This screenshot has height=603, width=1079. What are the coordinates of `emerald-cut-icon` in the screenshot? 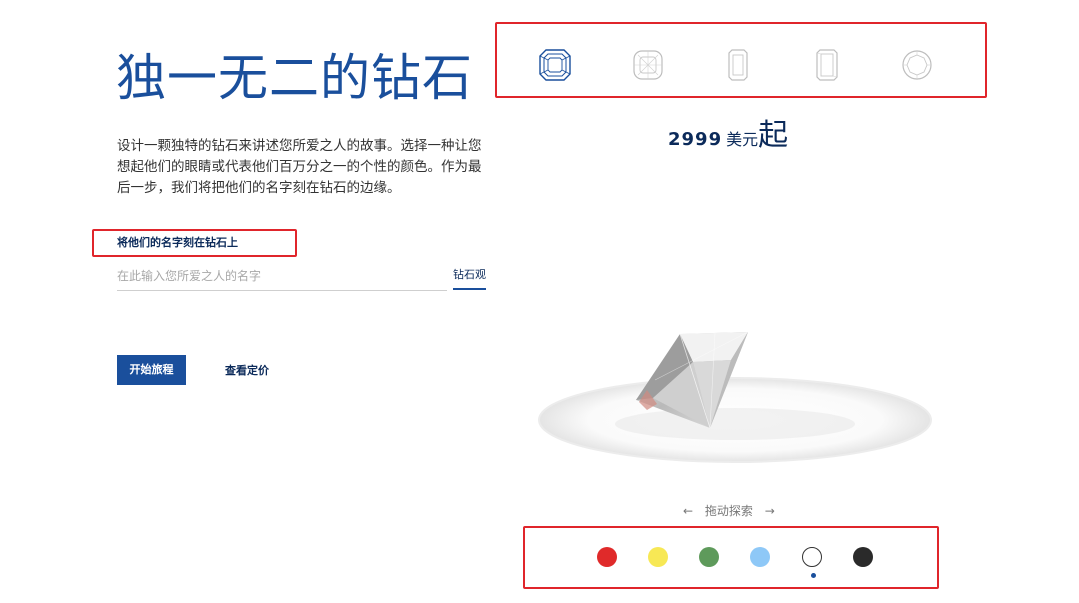 It's located at (738, 65).